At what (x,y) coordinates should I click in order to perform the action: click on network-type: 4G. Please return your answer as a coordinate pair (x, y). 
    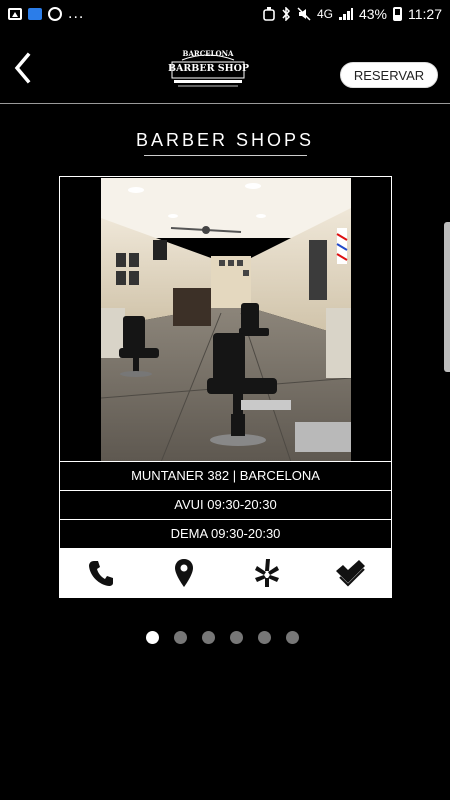
    Looking at the image, I should click on (324, 14).